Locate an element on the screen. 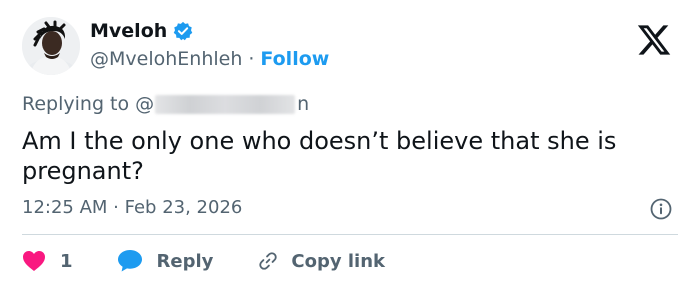 This screenshot has width=700, height=287. speech-bubble-icon is located at coordinates (130, 261).